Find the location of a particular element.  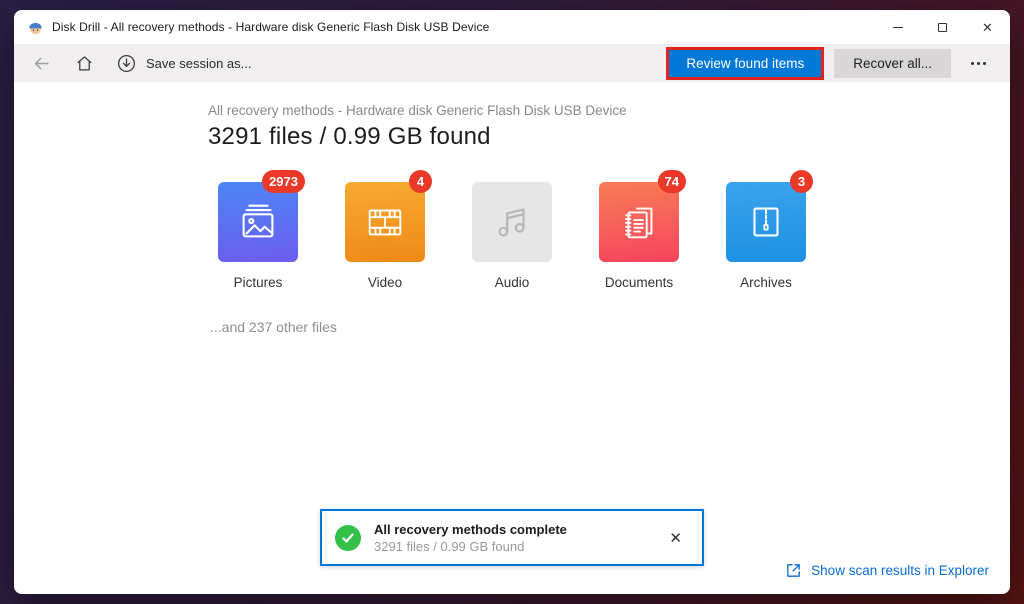

review-found-items-button: Review found items is located at coordinates (745, 63).